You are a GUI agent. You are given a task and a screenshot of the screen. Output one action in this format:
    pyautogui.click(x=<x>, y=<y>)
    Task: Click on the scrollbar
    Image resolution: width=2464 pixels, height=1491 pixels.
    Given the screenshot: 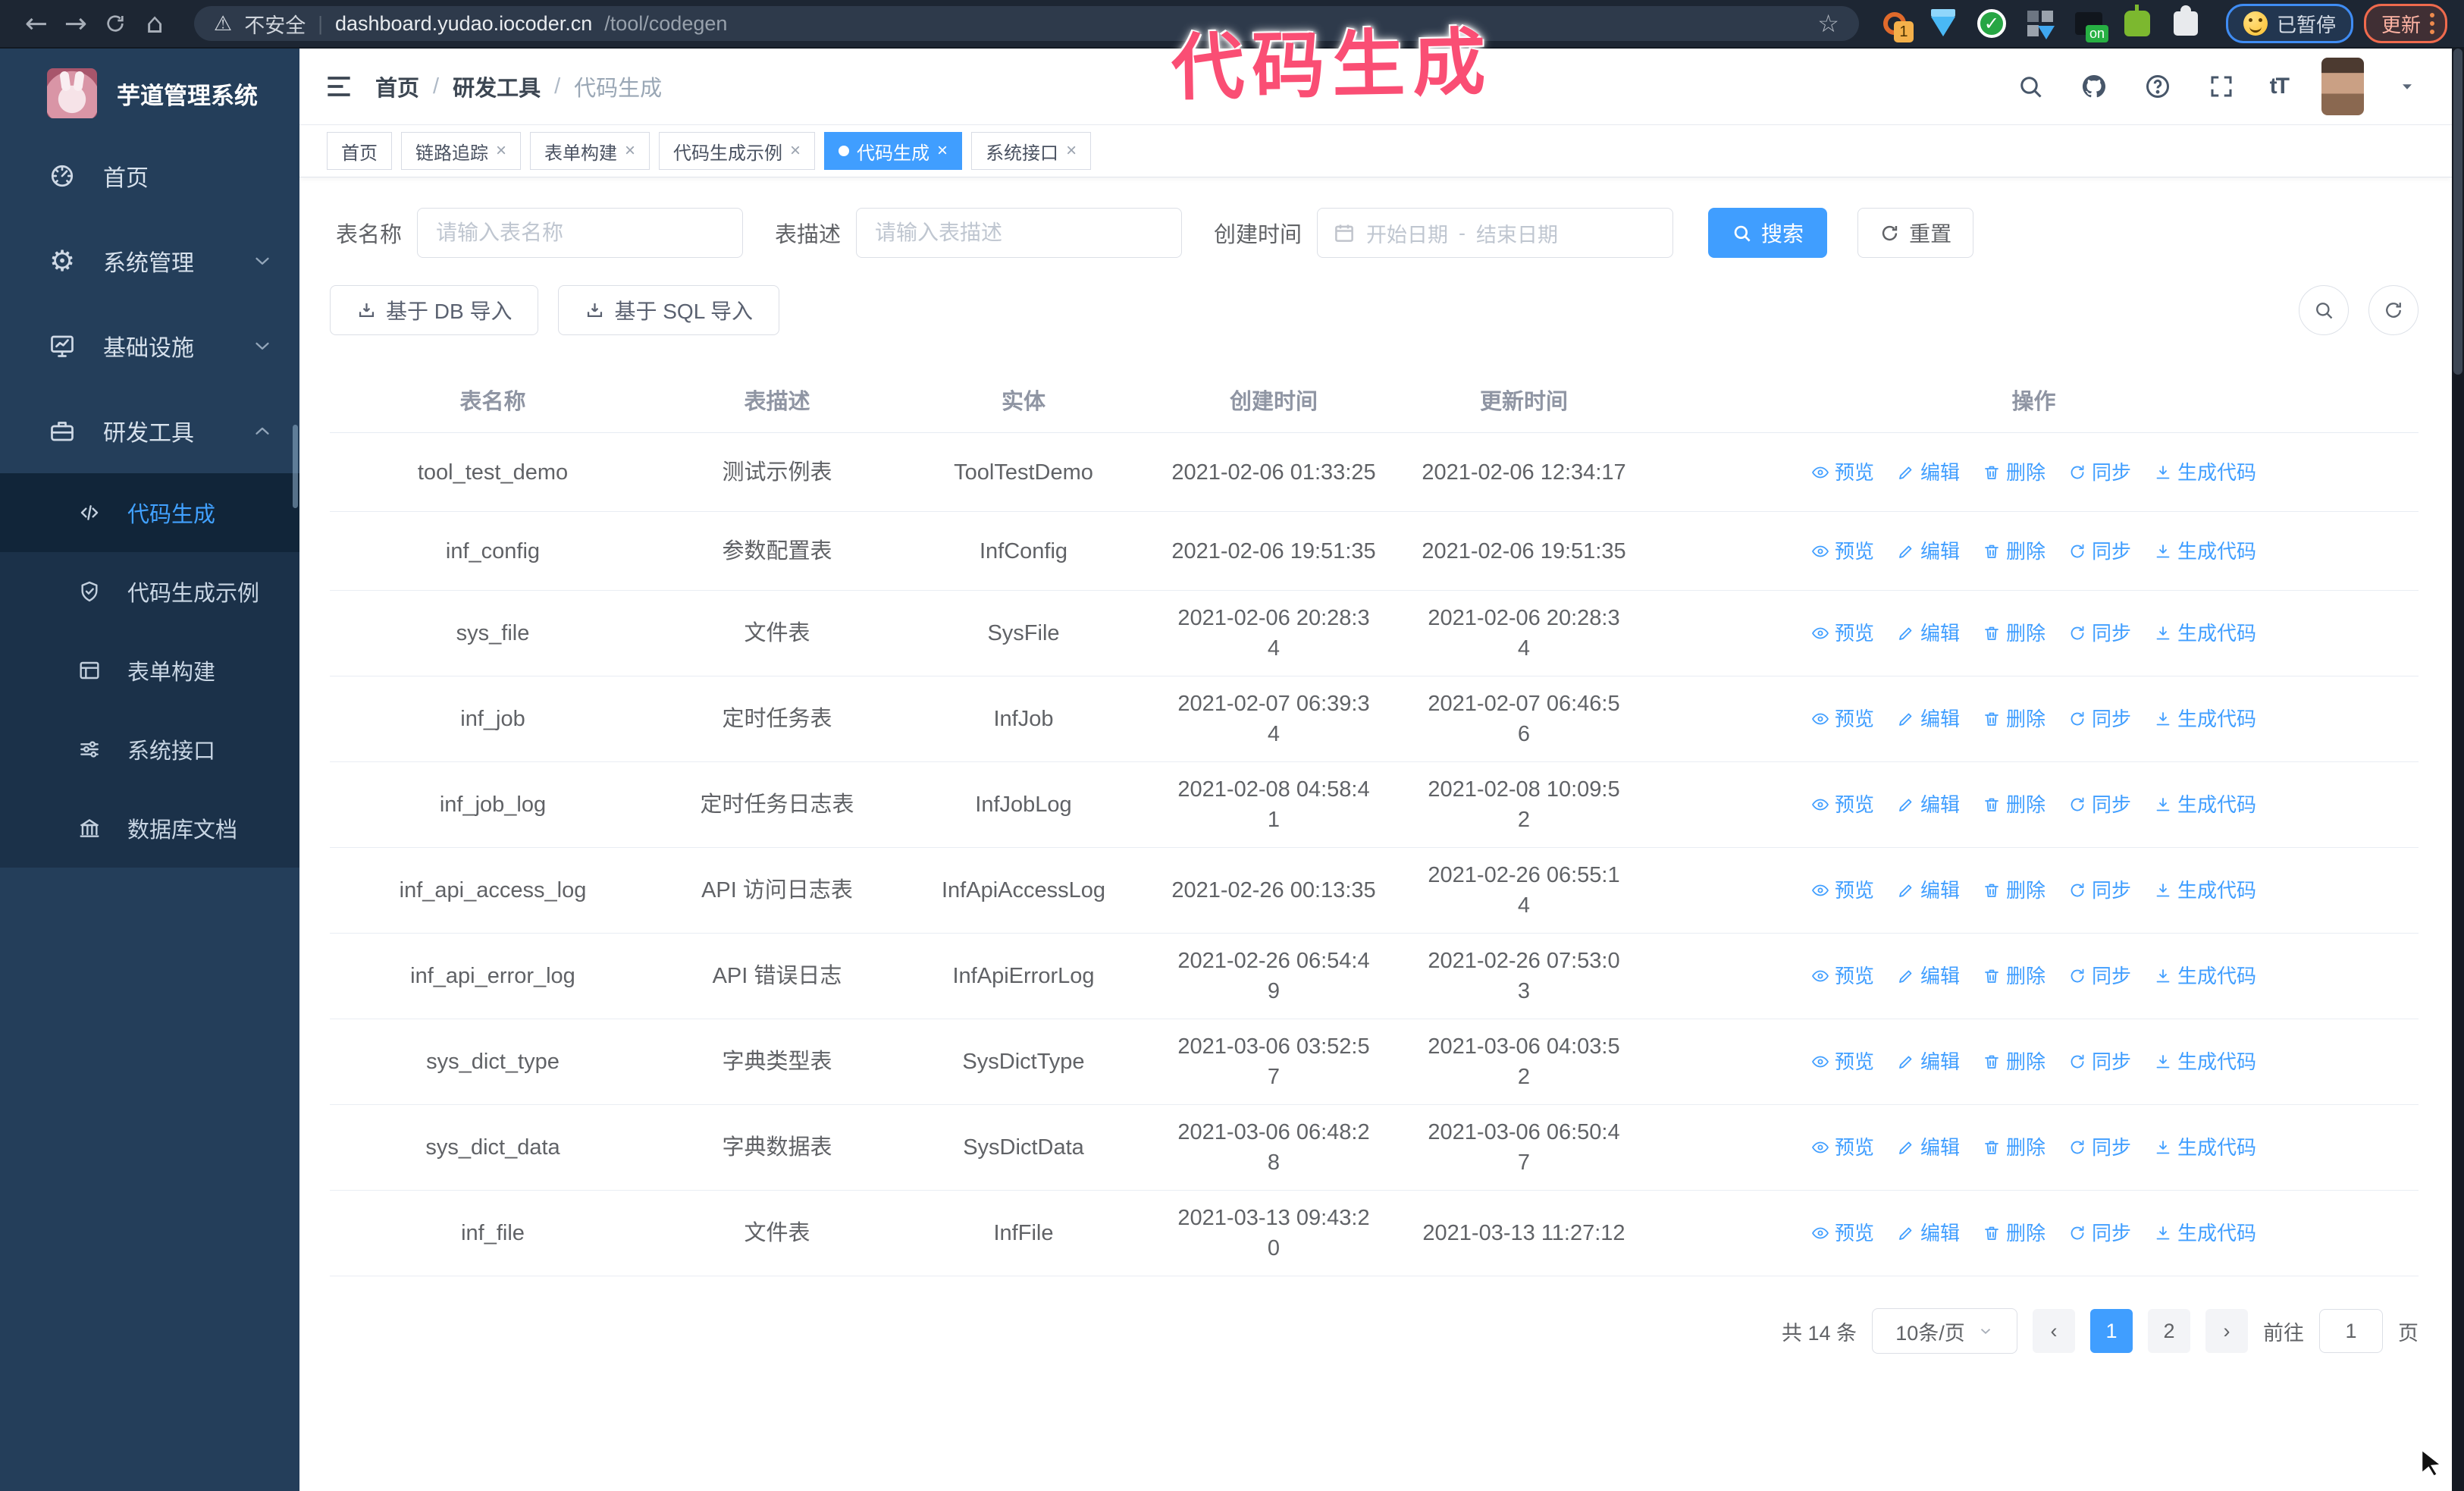 What is the action you would take?
    pyautogui.click(x=2458, y=770)
    